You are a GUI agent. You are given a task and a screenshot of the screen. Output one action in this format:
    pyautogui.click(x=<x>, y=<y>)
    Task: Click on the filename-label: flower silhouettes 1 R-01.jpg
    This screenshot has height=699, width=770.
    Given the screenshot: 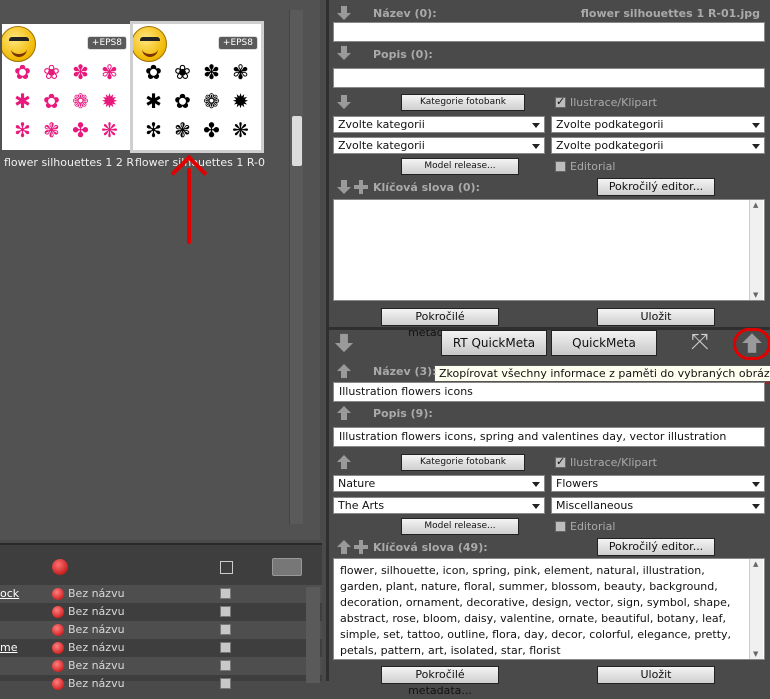 What is the action you would take?
    pyautogui.click(x=670, y=13)
    